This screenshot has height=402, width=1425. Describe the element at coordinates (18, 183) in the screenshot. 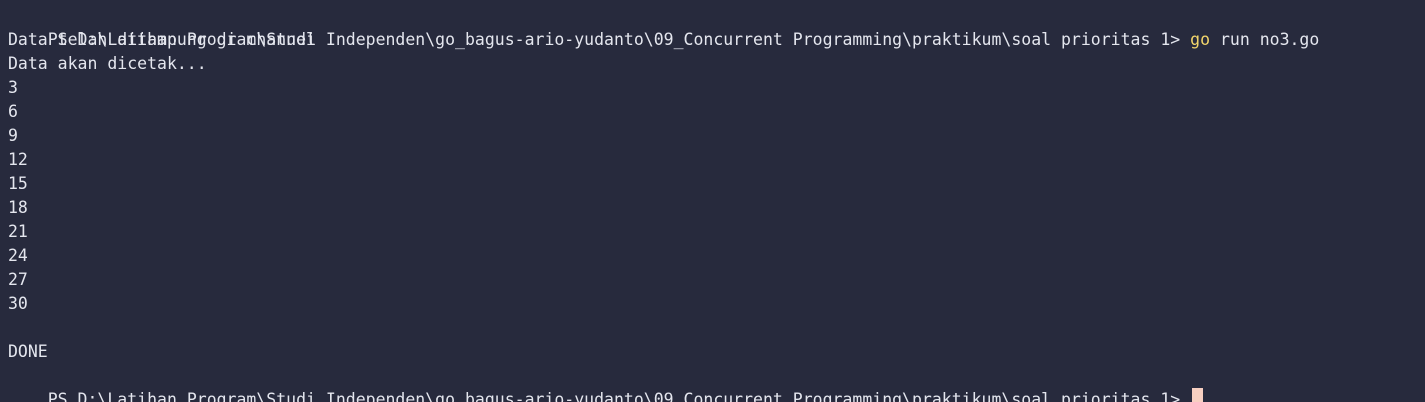

I see `output-line: 15` at that location.